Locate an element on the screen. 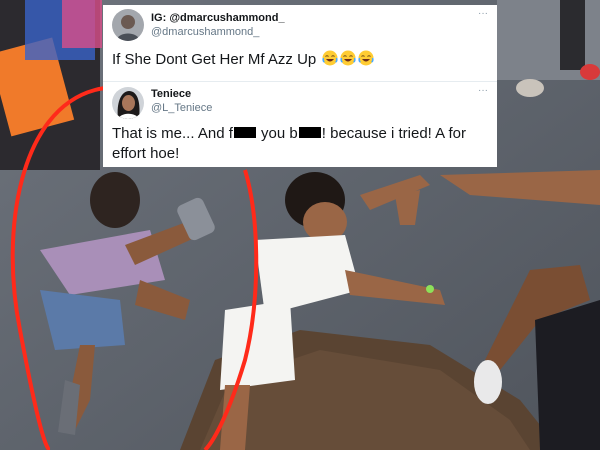  tweet-text-segment: ! because i tried! A for is located at coordinates (394, 133).